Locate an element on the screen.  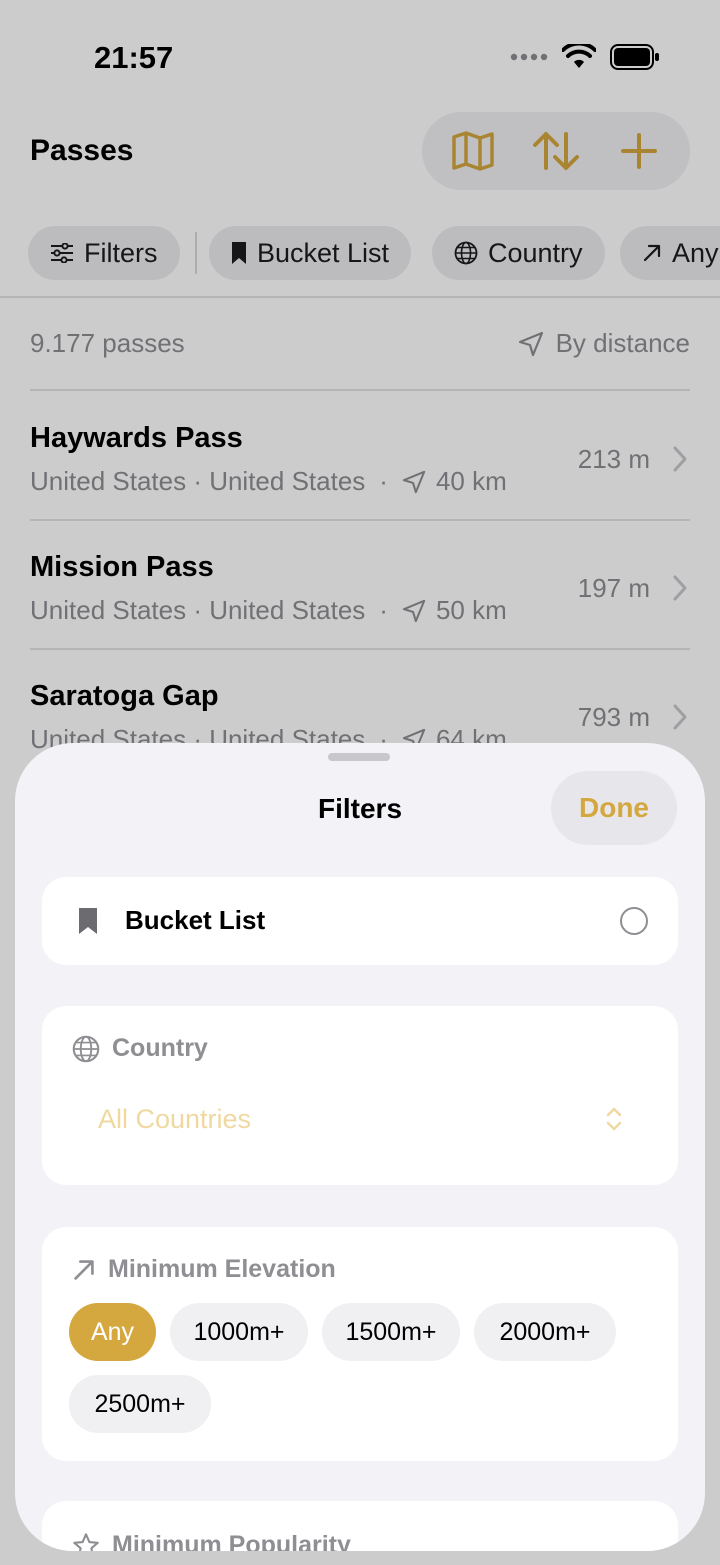
elevation-heading: Minimum Elevation is located at coordinates (204, 1269).